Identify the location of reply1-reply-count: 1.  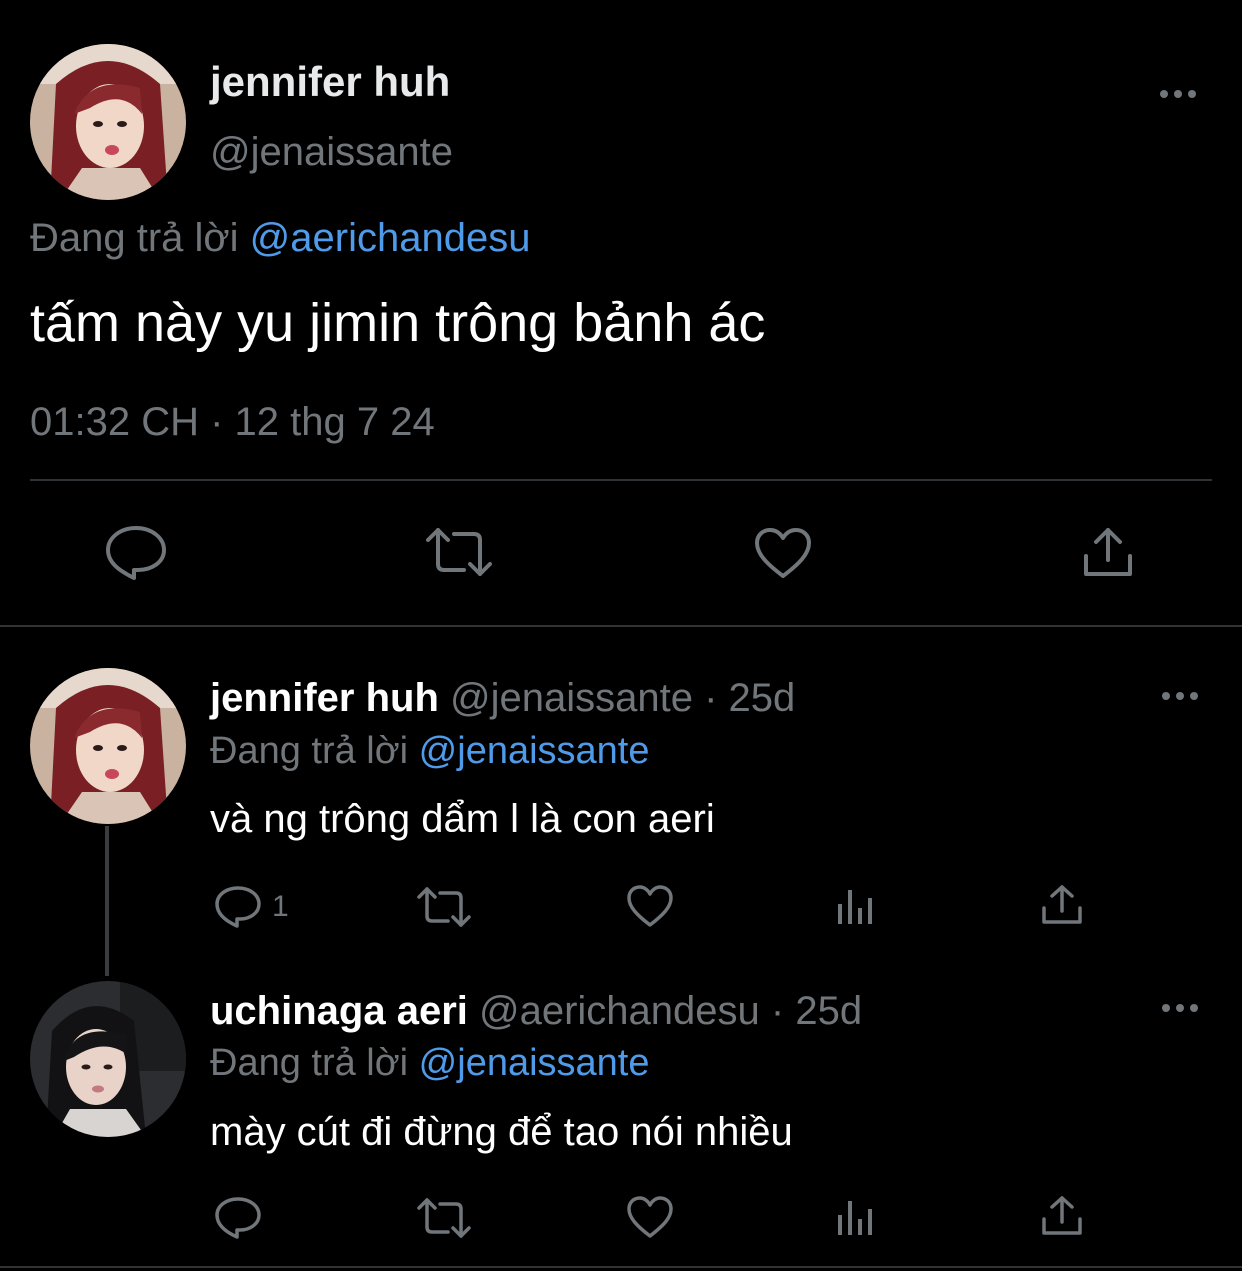
(280, 906).